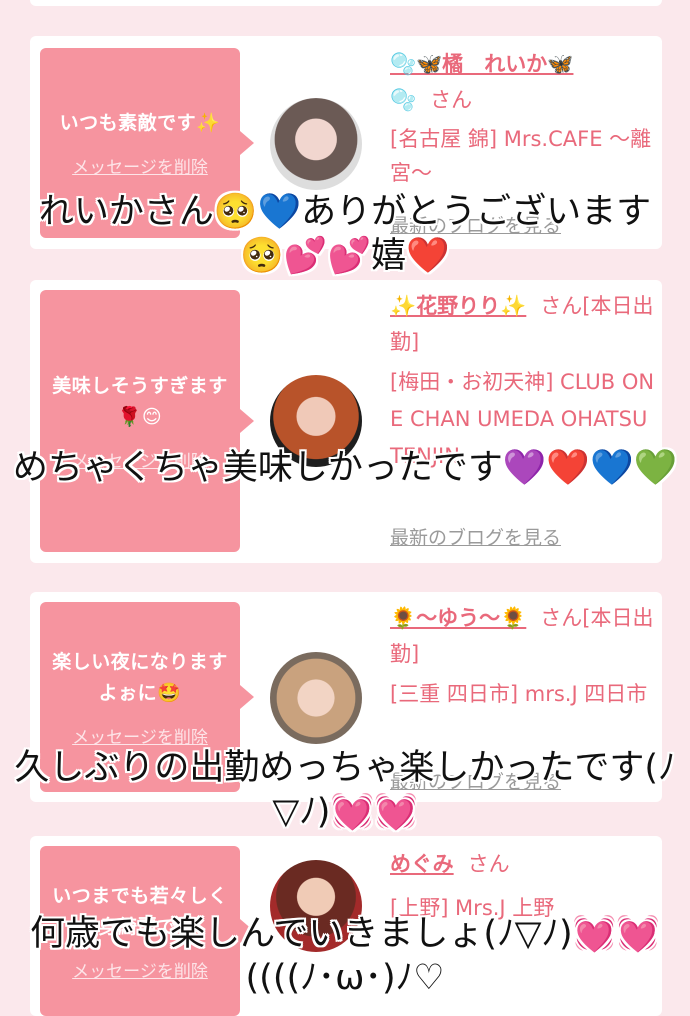  I want to click on profile-name: 🫧🦋橘 れいか🦋, so click(481, 64).